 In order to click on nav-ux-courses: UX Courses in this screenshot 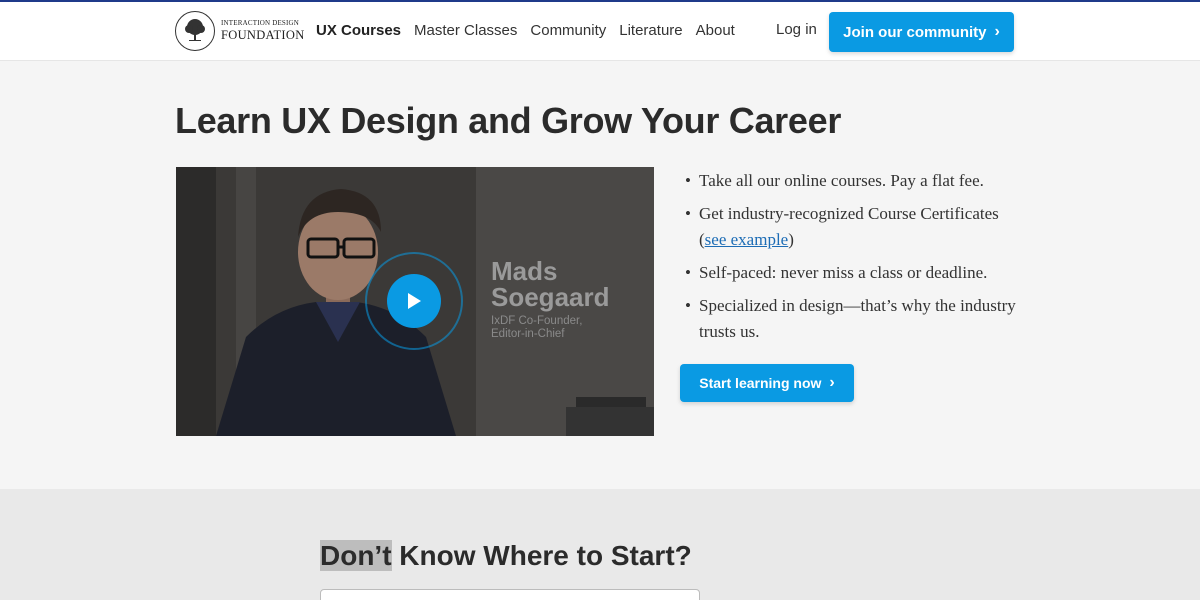, I will do `click(358, 30)`.